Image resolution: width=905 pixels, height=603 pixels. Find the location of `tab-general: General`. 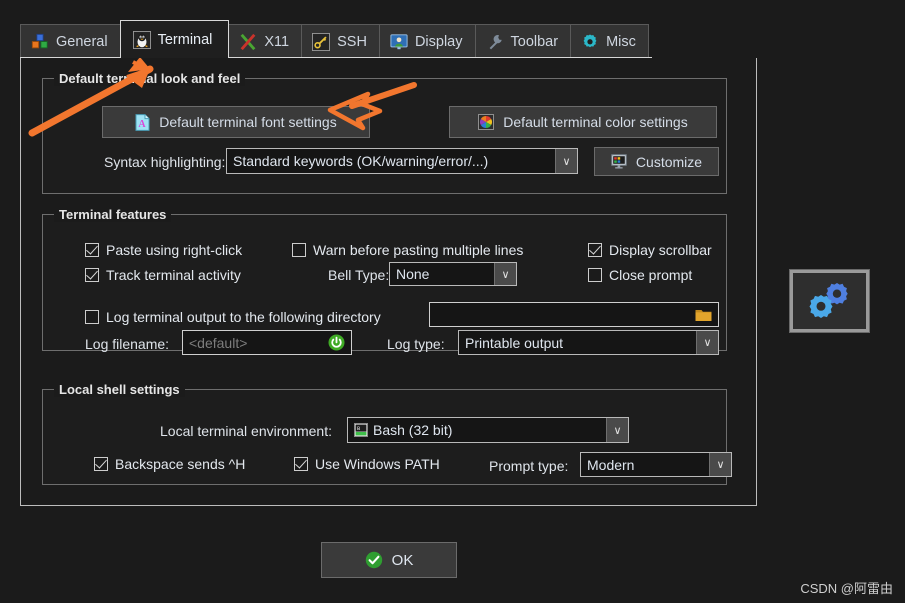

tab-general: General is located at coordinates (70, 41).